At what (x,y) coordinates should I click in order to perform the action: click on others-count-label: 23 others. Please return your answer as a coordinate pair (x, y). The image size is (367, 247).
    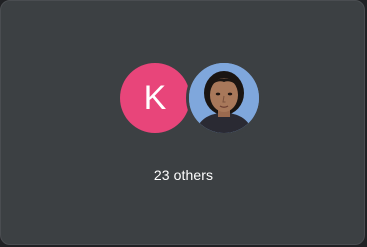
    Looking at the image, I should click on (183, 175).